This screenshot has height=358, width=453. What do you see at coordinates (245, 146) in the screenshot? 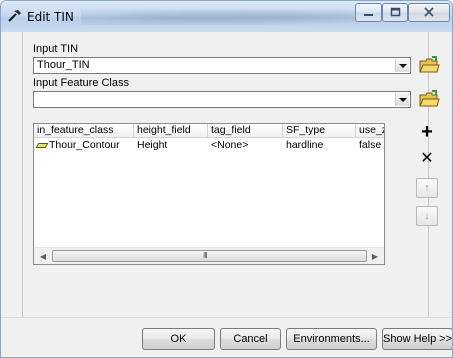
I see `table-cell-tag-field: <None>` at bounding box center [245, 146].